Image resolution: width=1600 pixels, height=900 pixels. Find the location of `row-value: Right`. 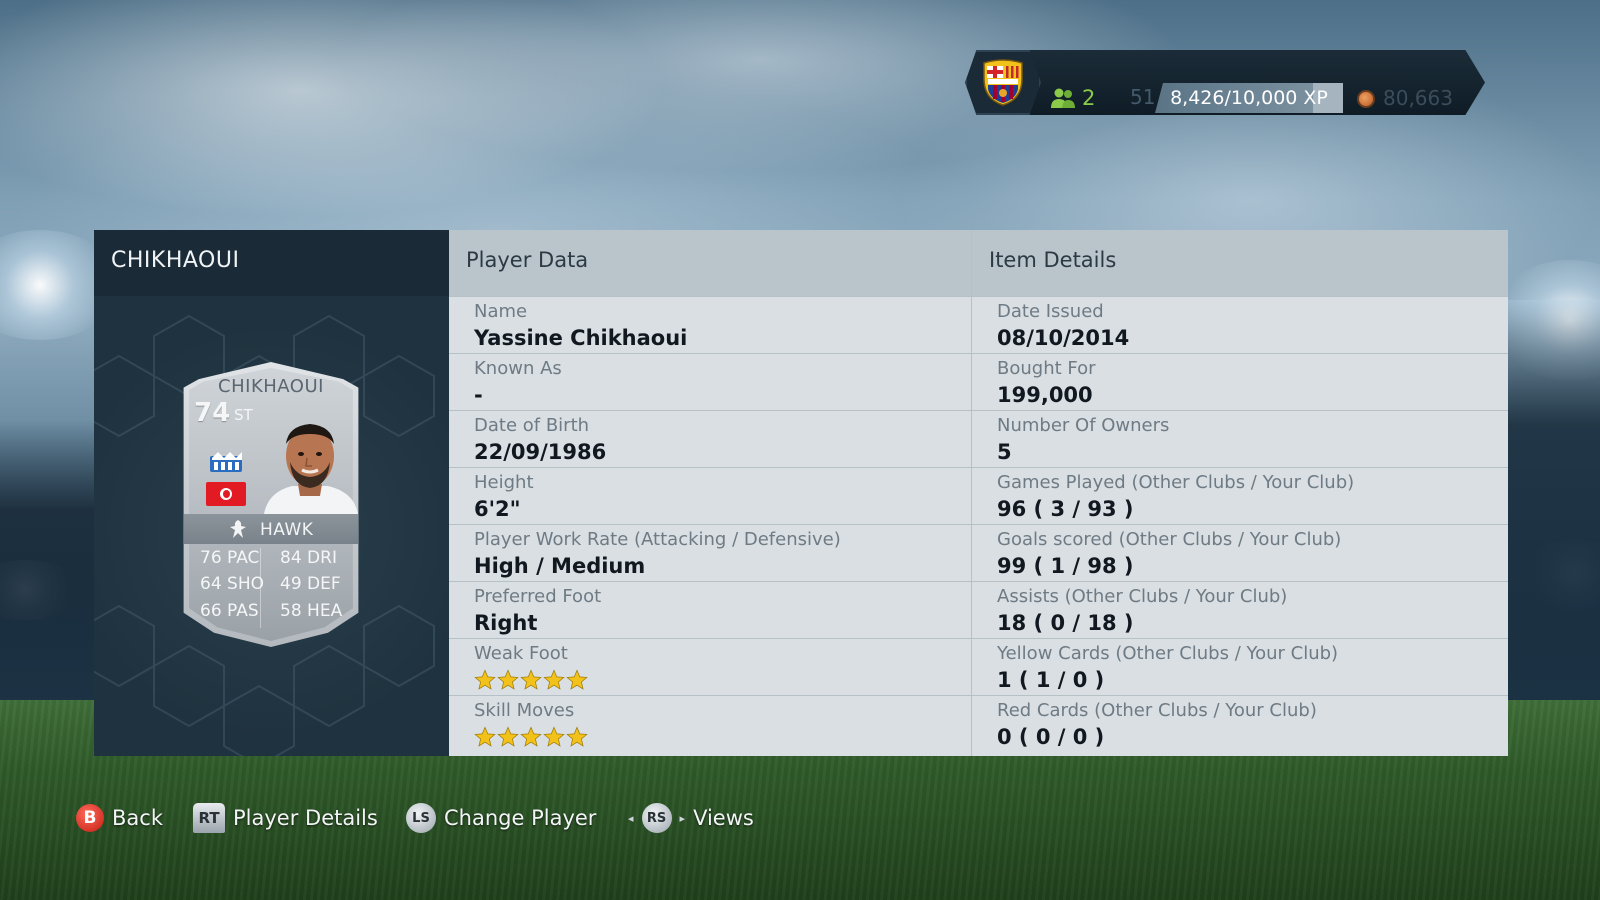

row-value: Right is located at coordinates (506, 623).